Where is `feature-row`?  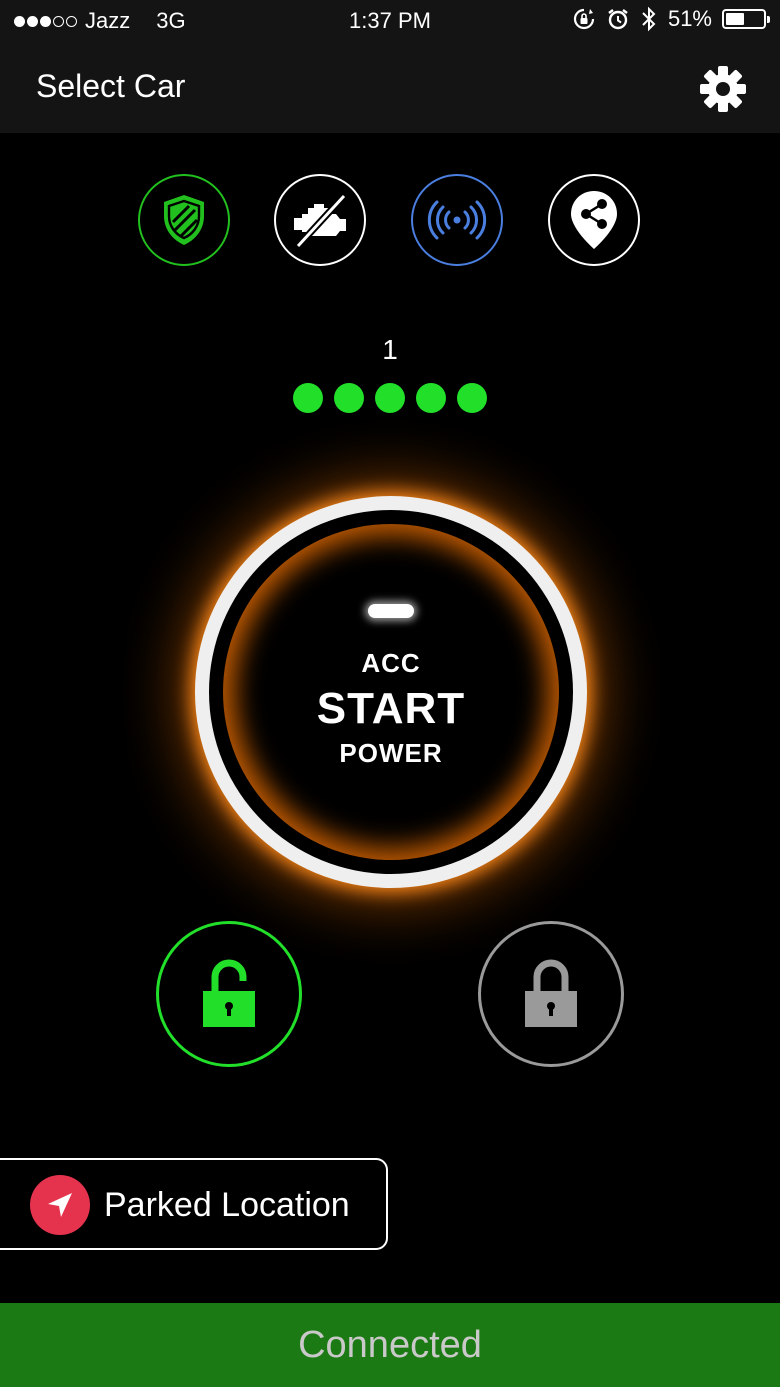
feature-row is located at coordinates (390, 222).